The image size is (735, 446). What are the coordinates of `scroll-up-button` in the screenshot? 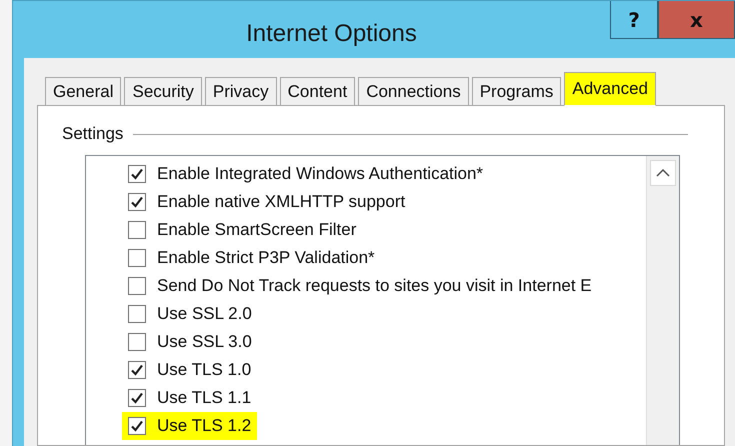 It's located at (663, 173).